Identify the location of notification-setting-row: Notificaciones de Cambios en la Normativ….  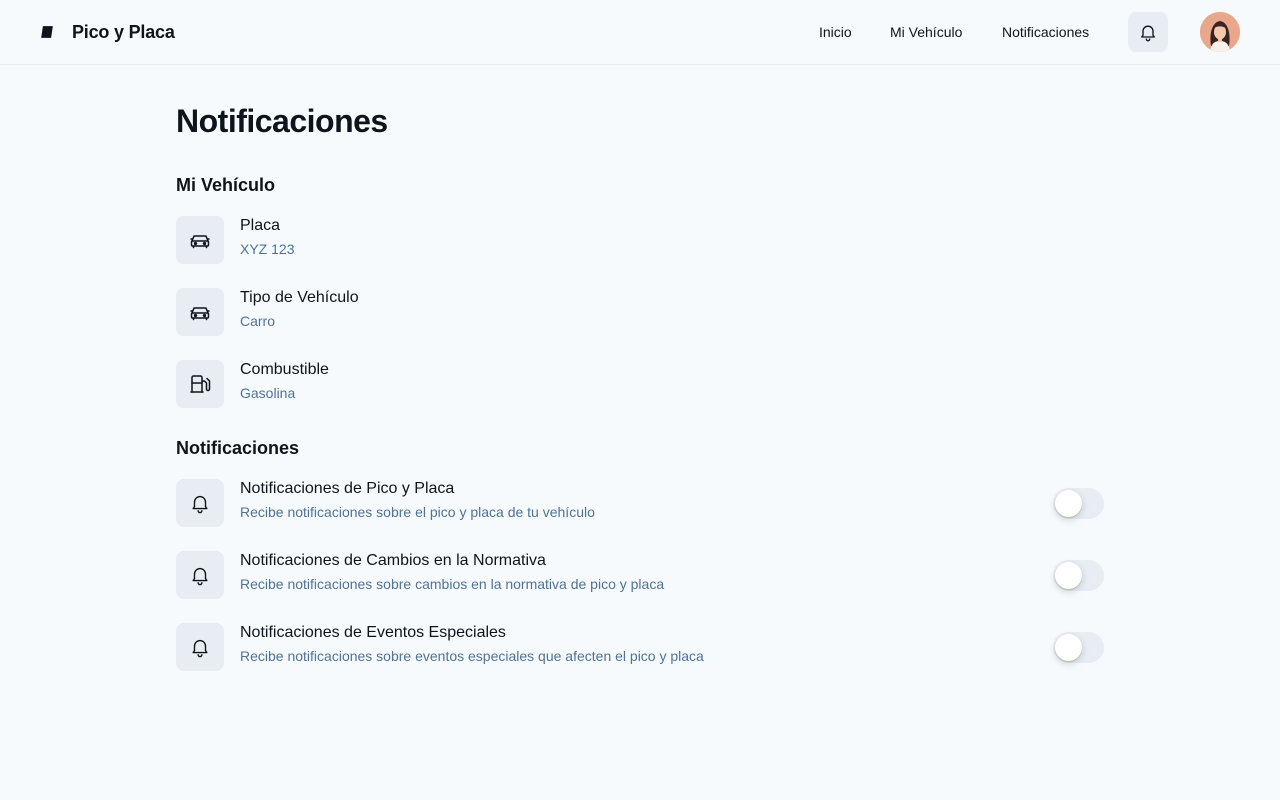
(640, 575).